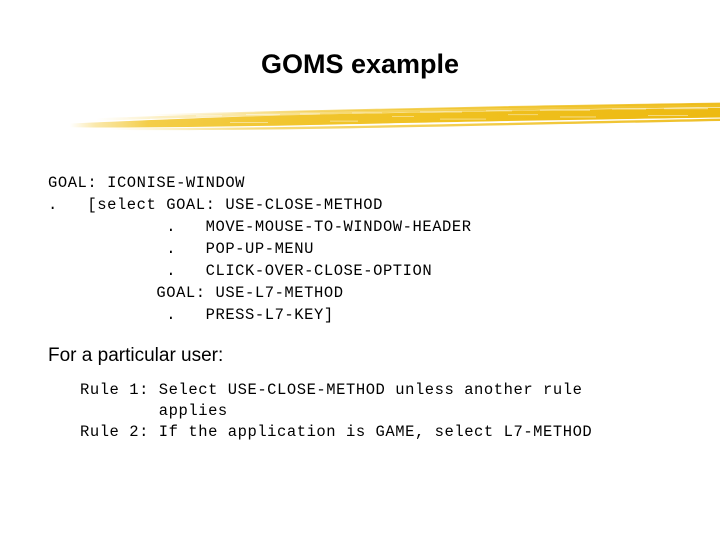 This screenshot has height=540, width=720. I want to click on brush-highlight-upper, so click(408, 112).